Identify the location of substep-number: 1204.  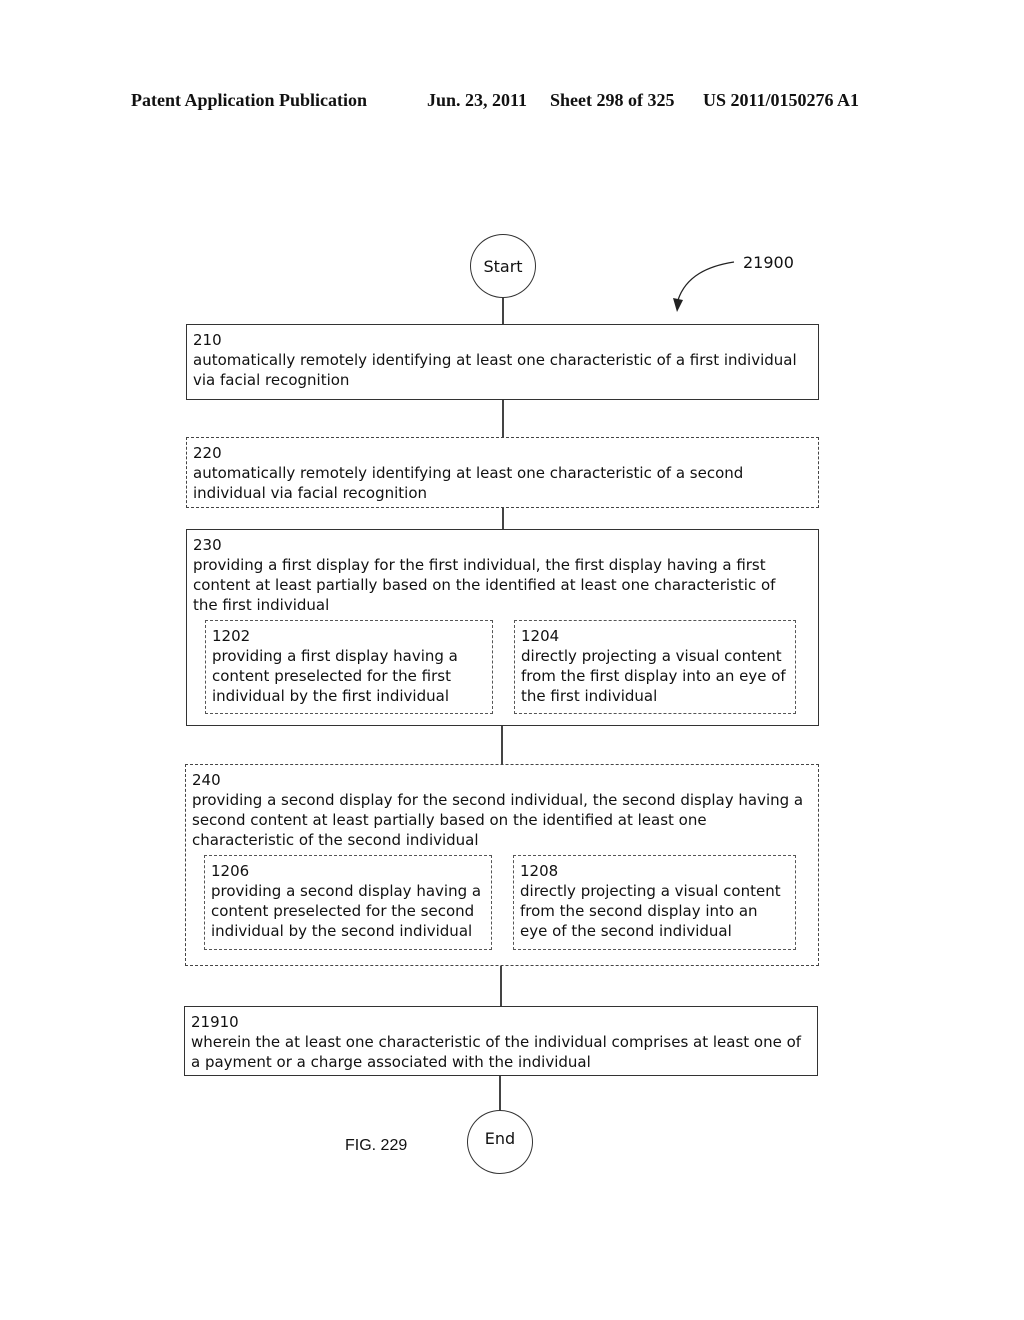
(540, 636).